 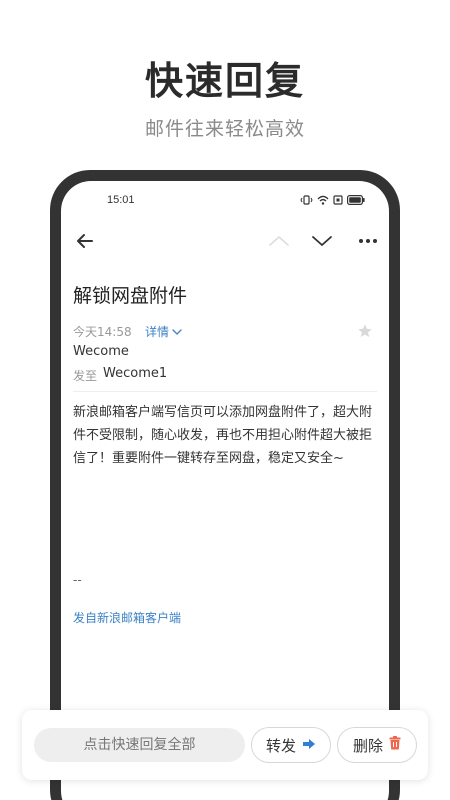 What do you see at coordinates (395, 745) in the screenshot?
I see `trash-icon` at bounding box center [395, 745].